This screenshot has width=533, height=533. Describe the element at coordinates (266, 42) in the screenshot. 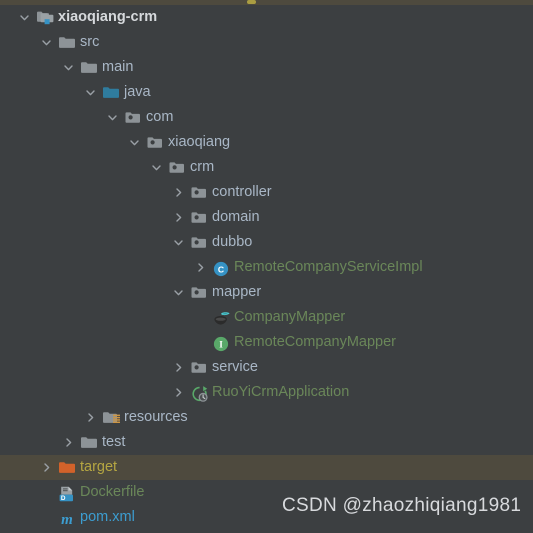

I see `tree-row-src: src` at that location.